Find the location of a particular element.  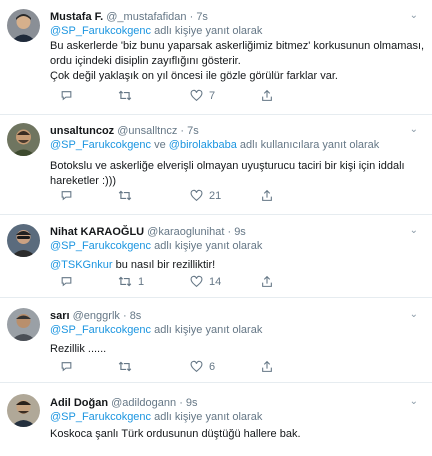

tweet-header: unsaltuncoz @unsalltncz · 7s is located at coordinates (238, 131).